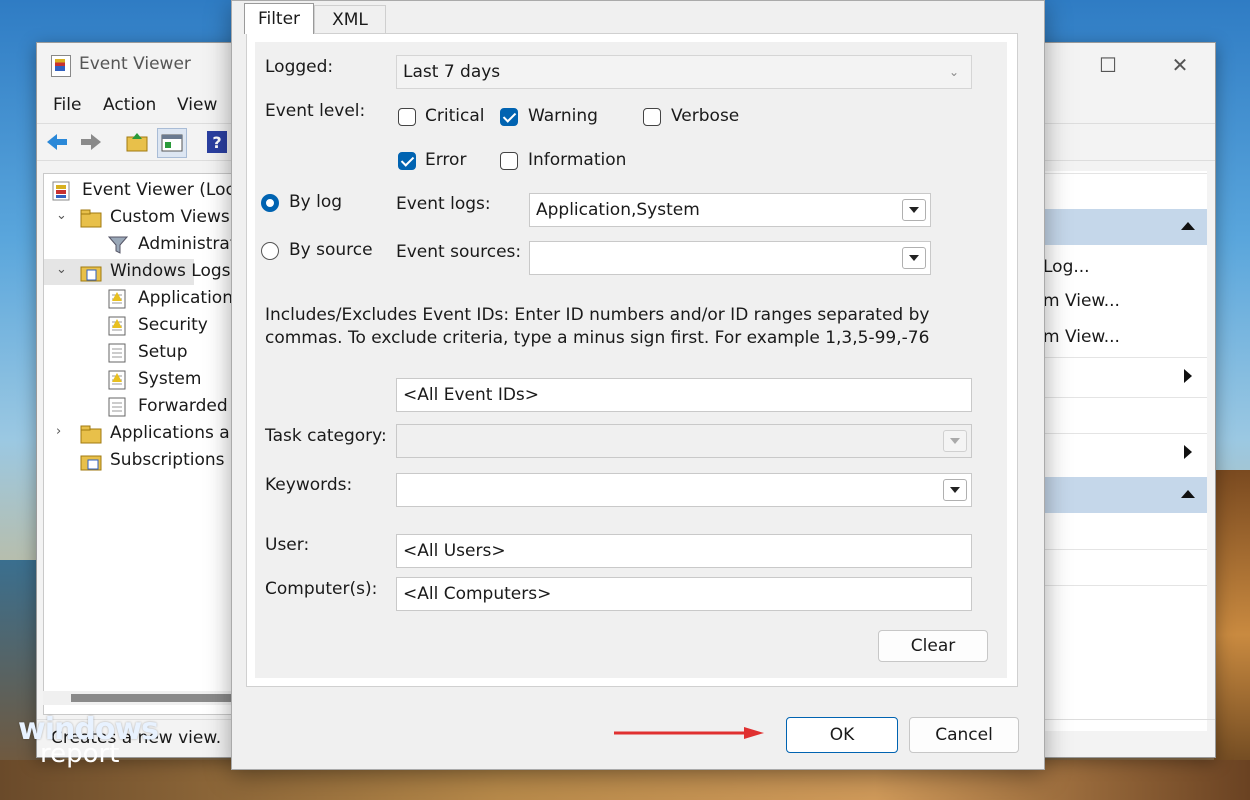 Image resolution: width=1250 pixels, height=800 pixels. Describe the element at coordinates (933, 646) in the screenshot. I see `clear-button: Clear` at that location.